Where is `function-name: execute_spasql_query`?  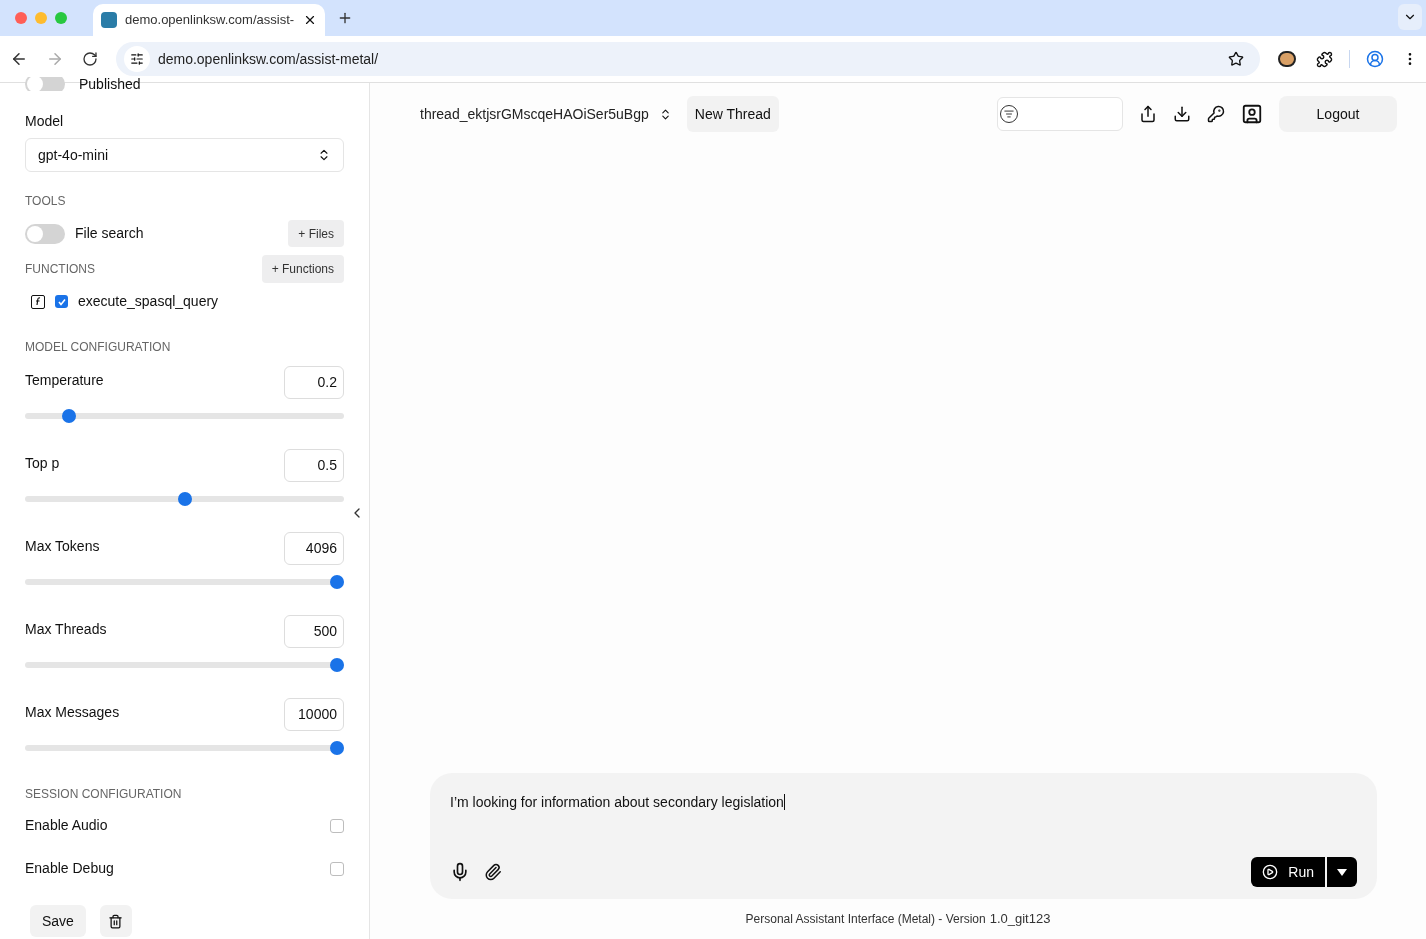 function-name: execute_spasql_query is located at coordinates (148, 301).